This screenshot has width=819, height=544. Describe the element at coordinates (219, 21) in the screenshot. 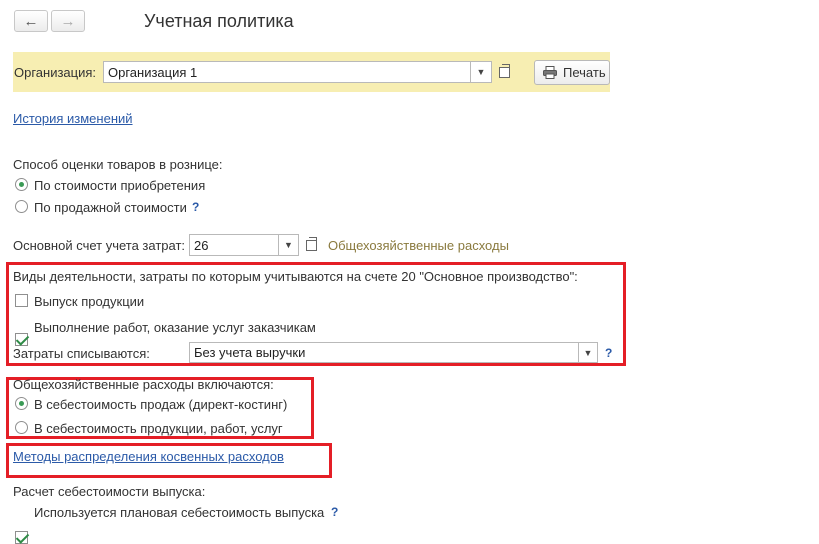

I see `page-title: Учетная политика` at that location.